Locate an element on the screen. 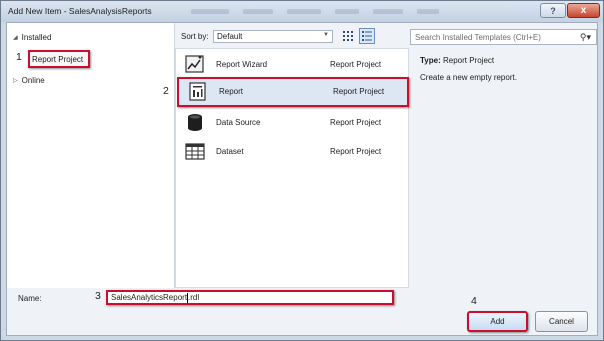 The image size is (604, 341). tree-item-online: ▷ Online is located at coordinates (29, 80).